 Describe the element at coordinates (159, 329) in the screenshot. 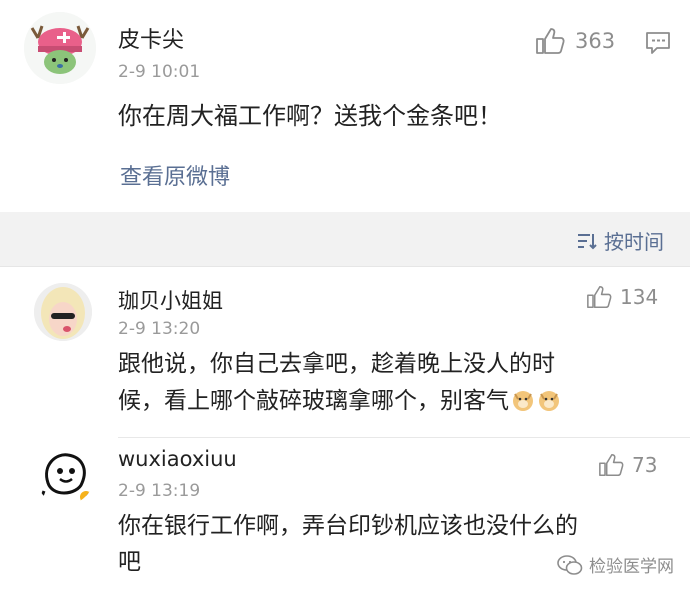

I see `comment-timestamp: 2-9 13:20` at that location.